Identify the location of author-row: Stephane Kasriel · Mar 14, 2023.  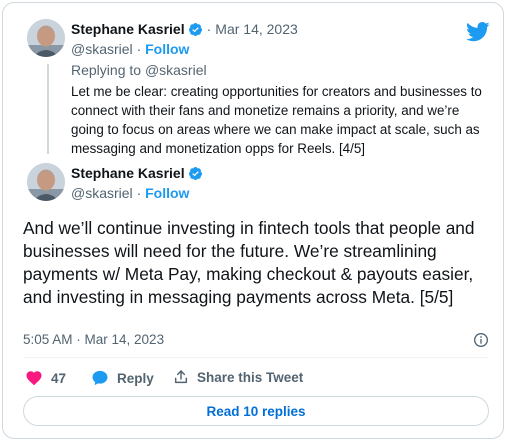
(184, 29).